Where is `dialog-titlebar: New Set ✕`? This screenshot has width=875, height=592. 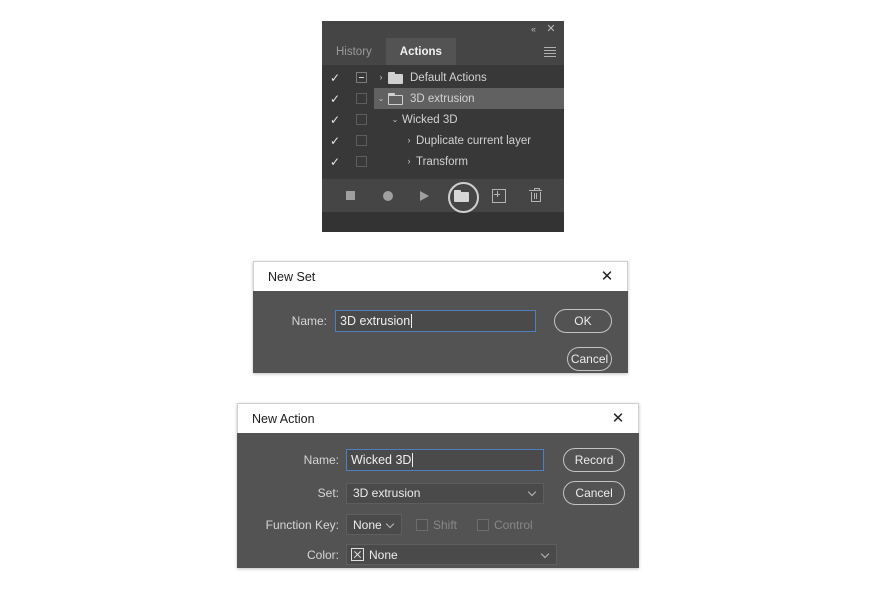
dialog-titlebar: New Set ✕ is located at coordinates (440, 276).